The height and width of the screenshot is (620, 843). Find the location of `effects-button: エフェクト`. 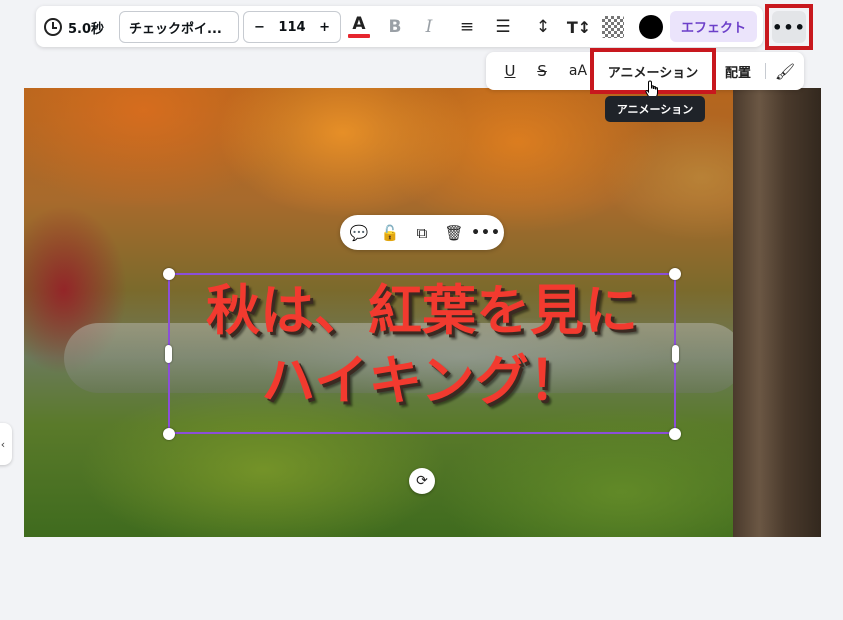

effects-button: エフェクト is located at coordinates (713, 26).